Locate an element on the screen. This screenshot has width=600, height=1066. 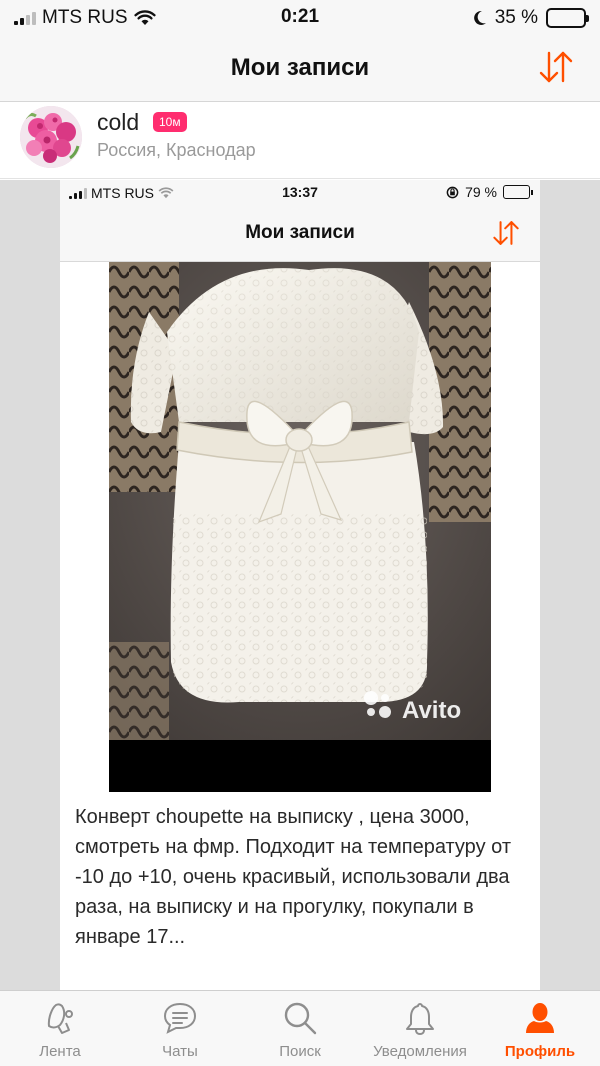
tab-notifications: Уведомления is located at coordinates (420, 1028).